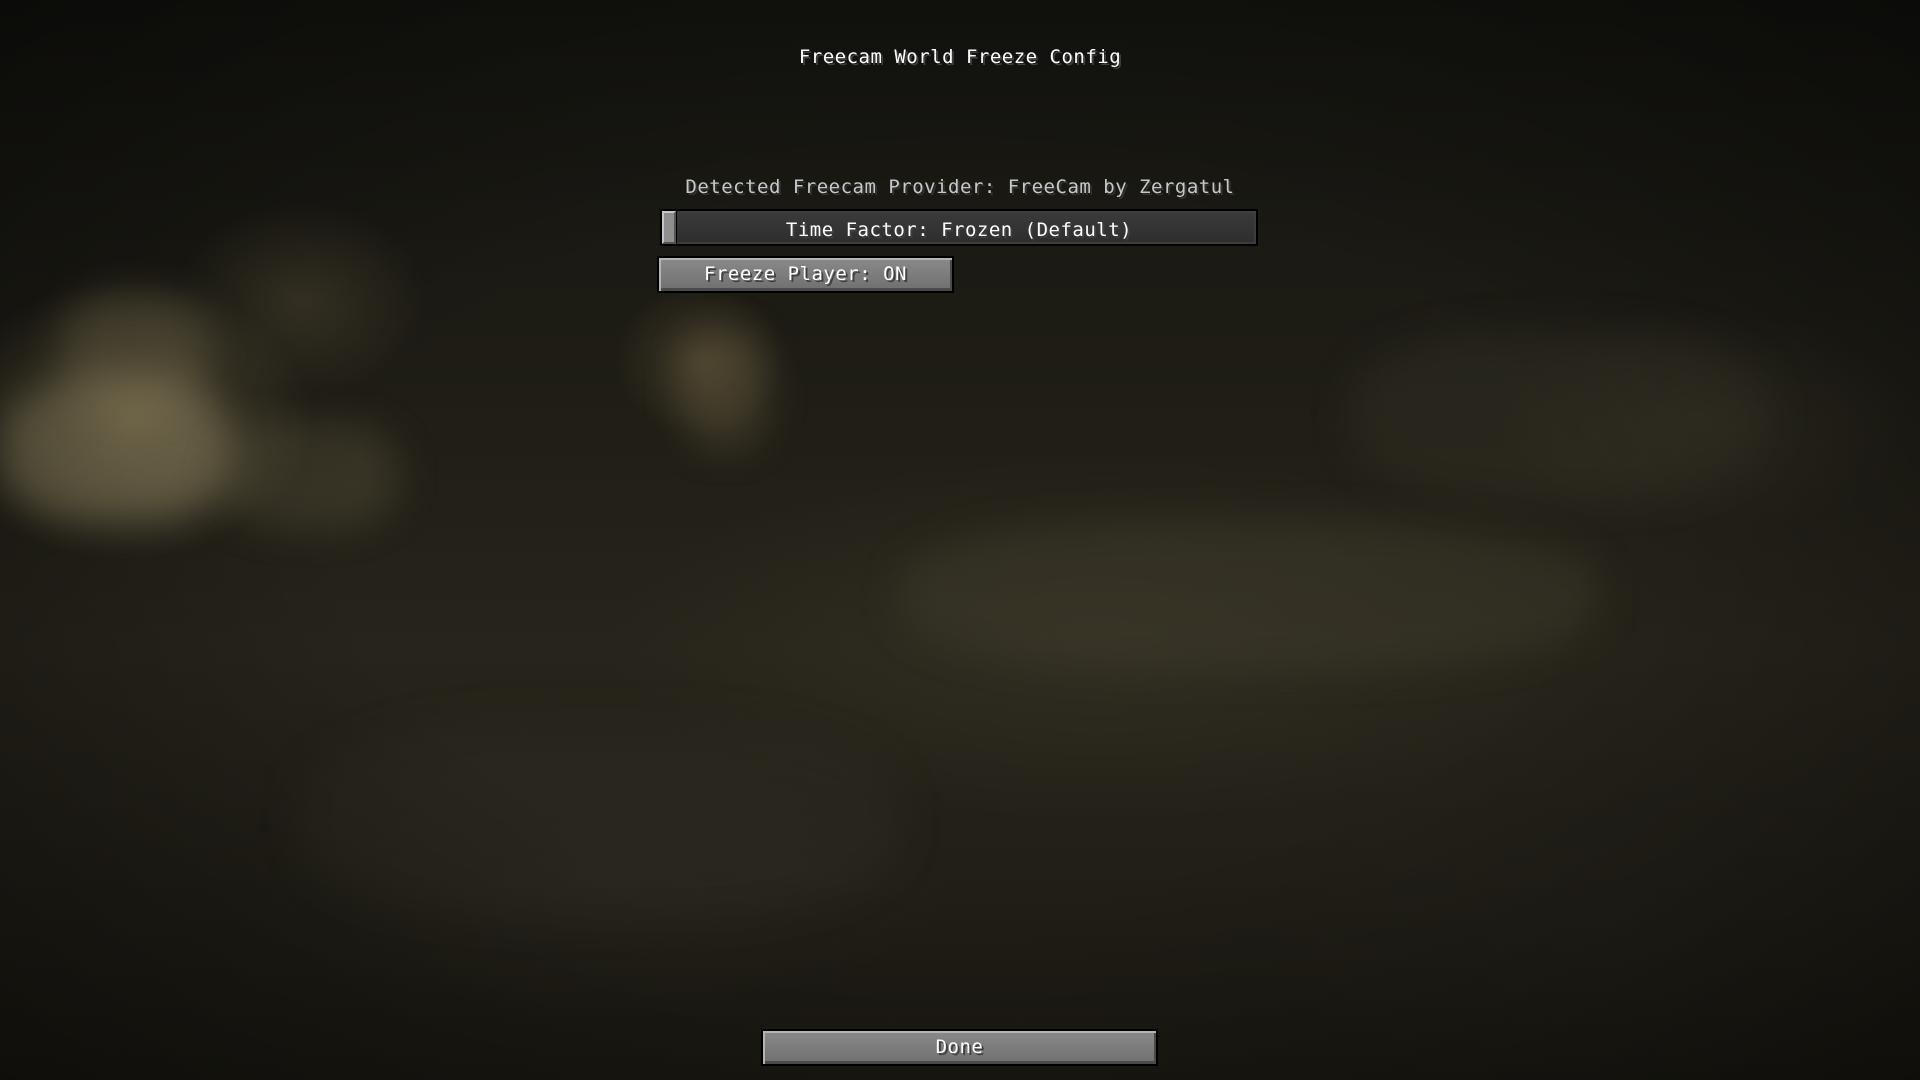 The width and height of the screenshot is (1920, 1080). I want to click on time-factor-label: Time Factor: Frozen (Default), so click(959, 230).